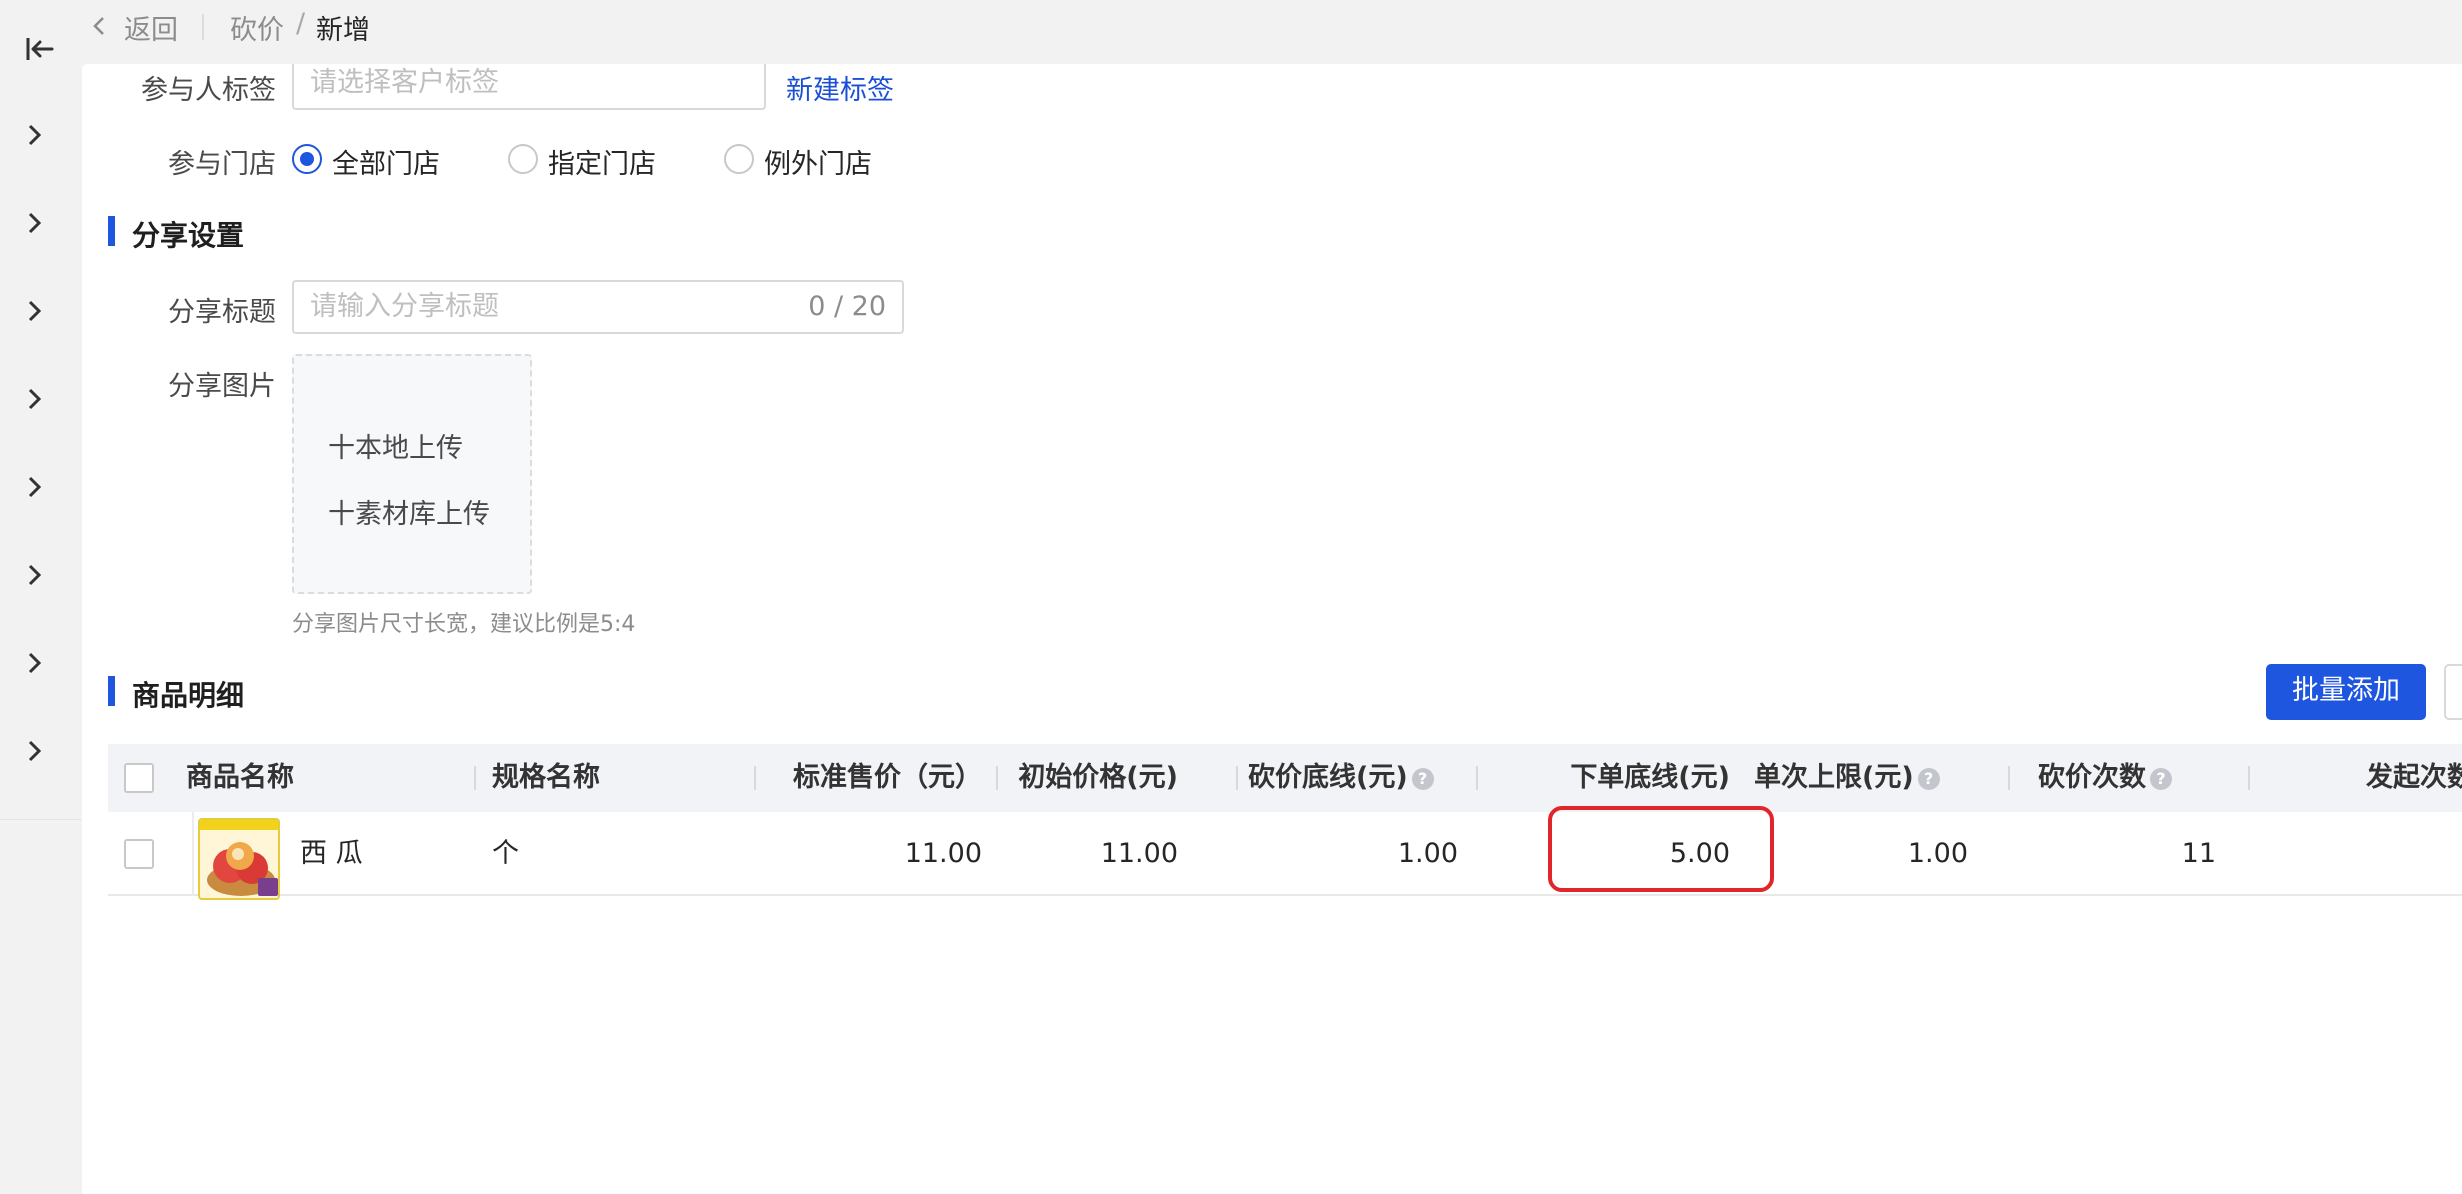  What do you see at coordinates (395, 445) in the screenshot?
I see `upload-local-button: 十本地上传` at bounding box center [395, 445].